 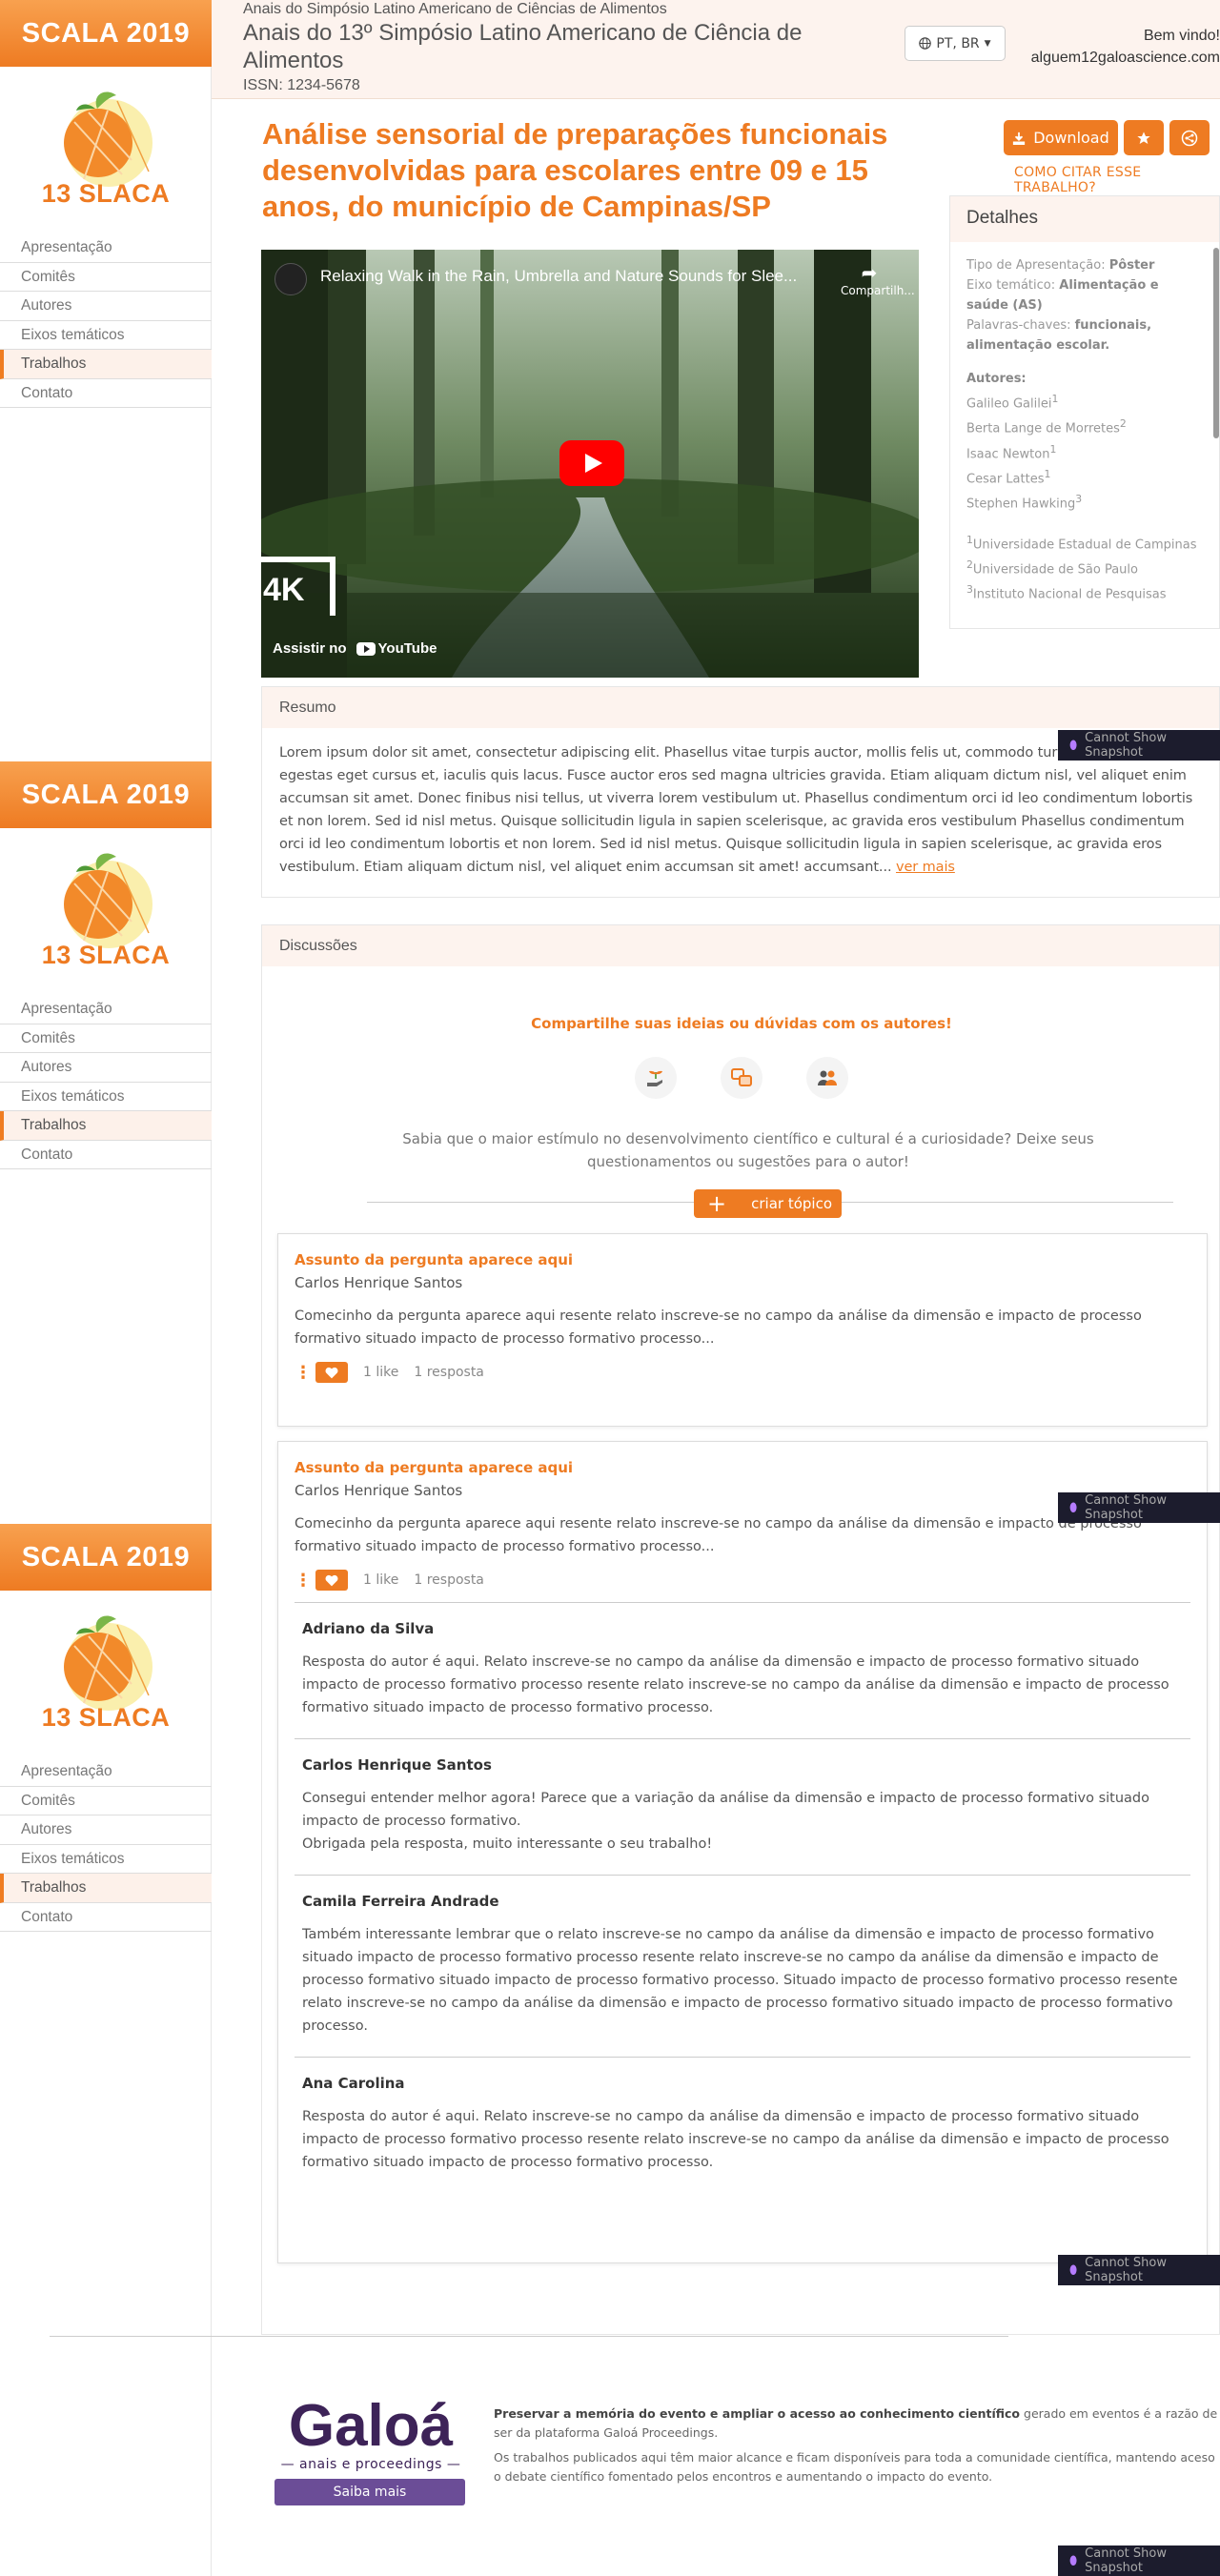 What do you see at coordinates (1074, 1508) in the screenshot?
I see `location-pin-icon: ⬮` at bounding box center [1074, 1508].